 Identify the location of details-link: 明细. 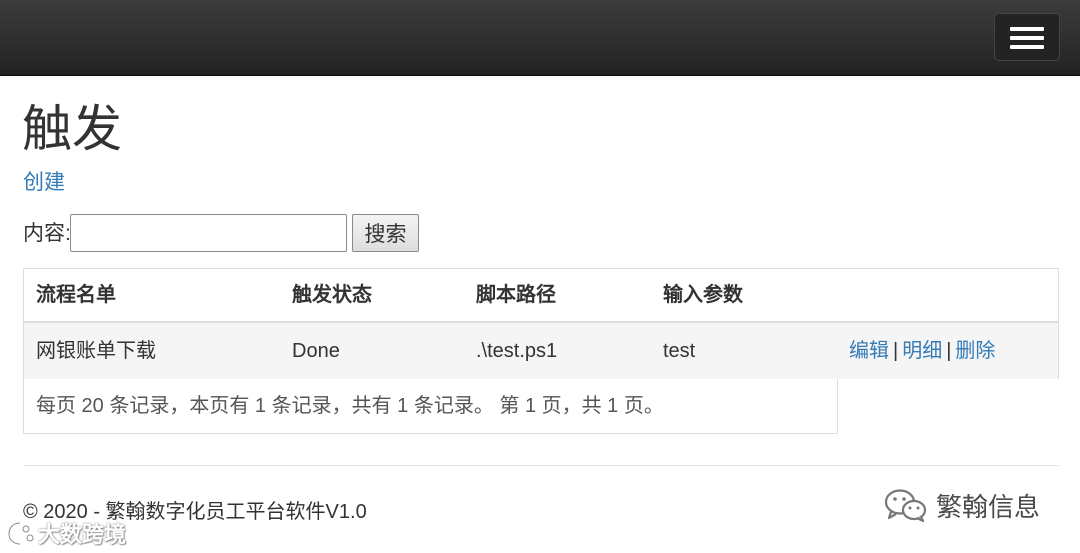
(922, 351).